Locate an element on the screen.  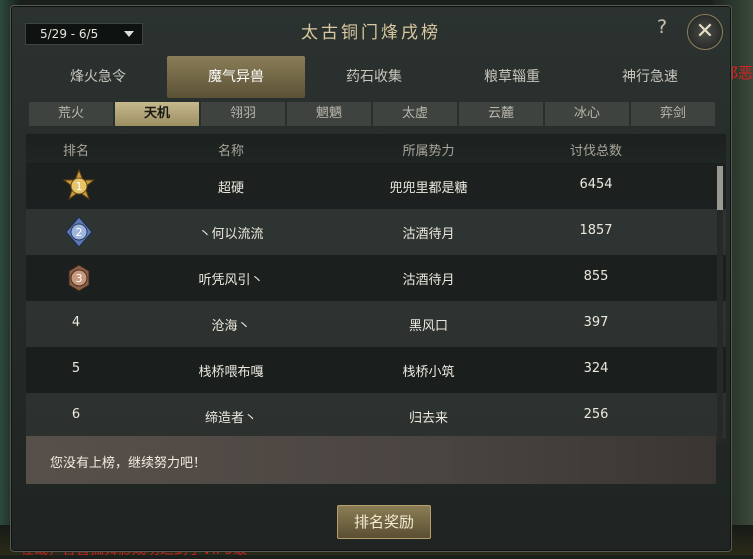
kill-count: 6454 is located at coordinates (596, 184).